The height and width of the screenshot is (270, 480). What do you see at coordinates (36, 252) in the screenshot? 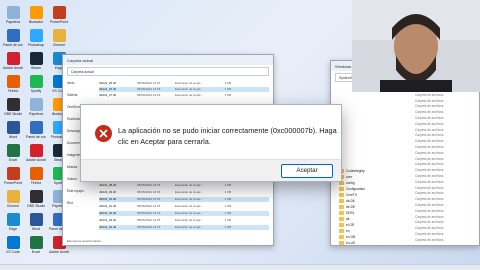
I see `desktop-icon-label: Excel` at bounding box center [36, 252].